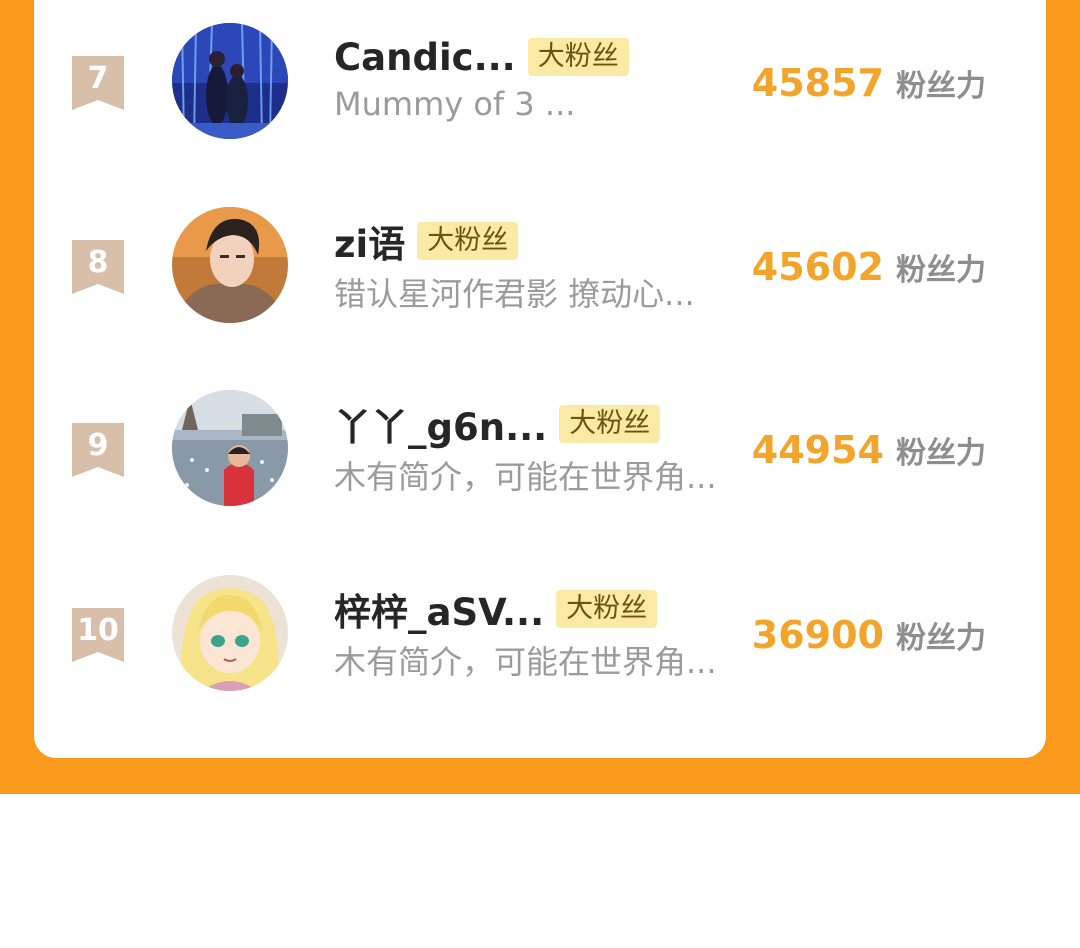  I want to click on user-name-line: zi语 大粉丝, so click(426, 242).